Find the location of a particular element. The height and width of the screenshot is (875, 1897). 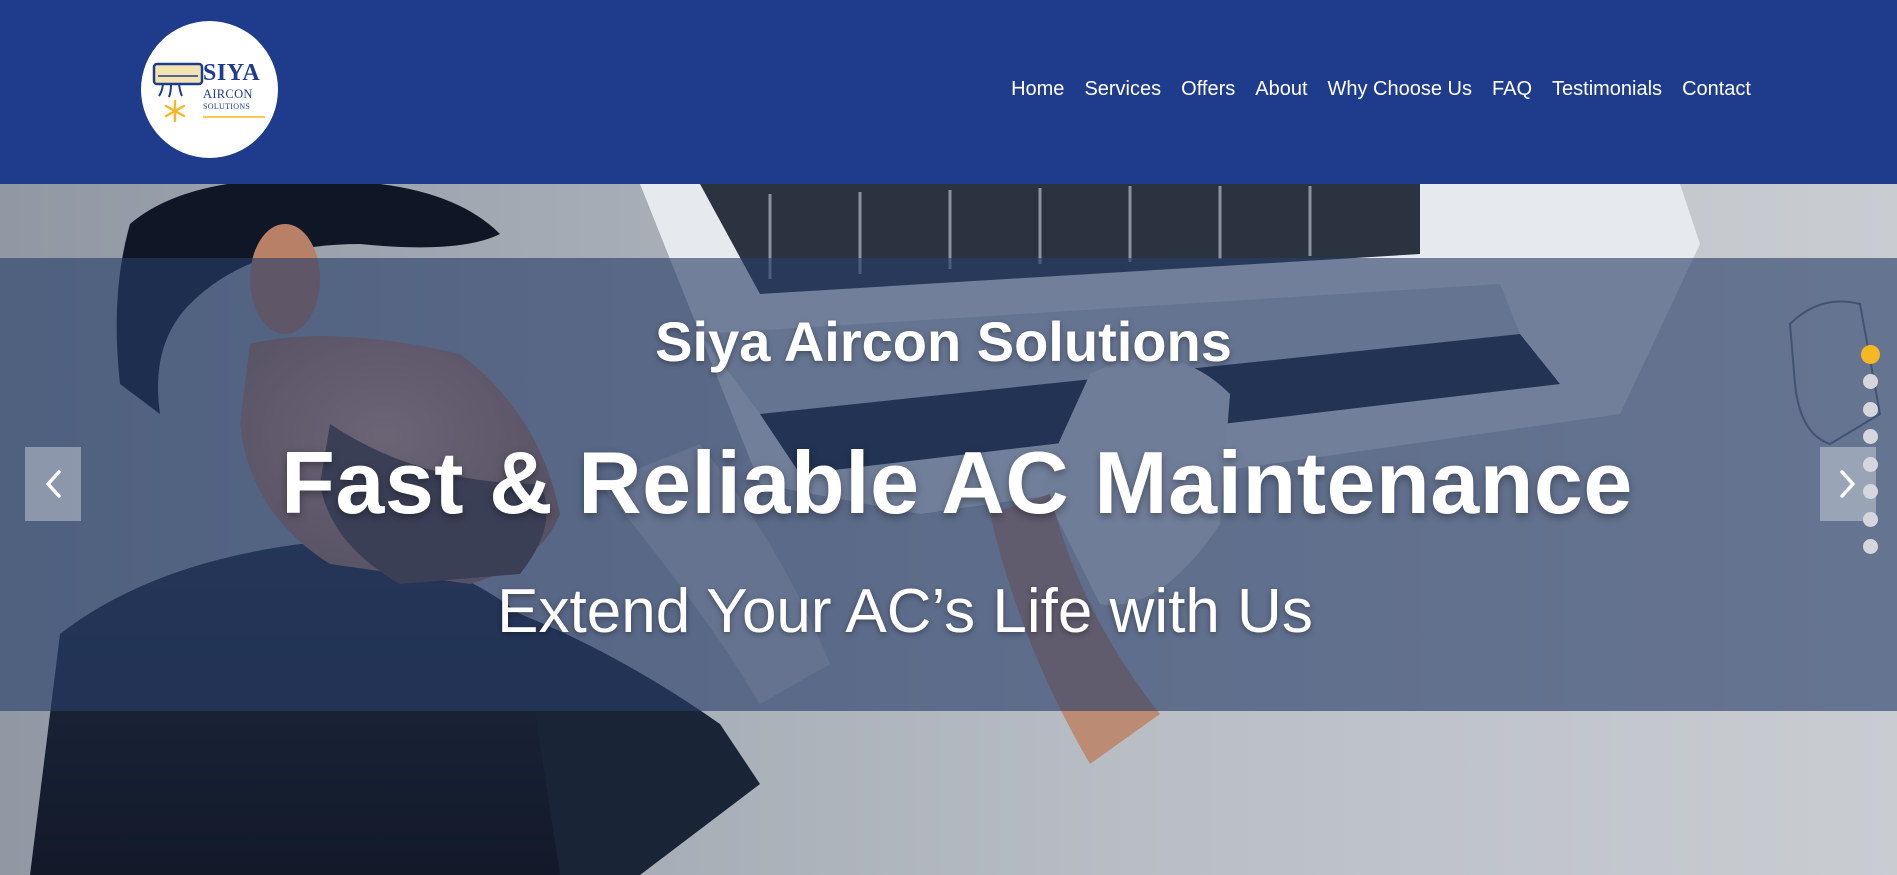

carousel-prev-button is located at coordinates (53, 484).